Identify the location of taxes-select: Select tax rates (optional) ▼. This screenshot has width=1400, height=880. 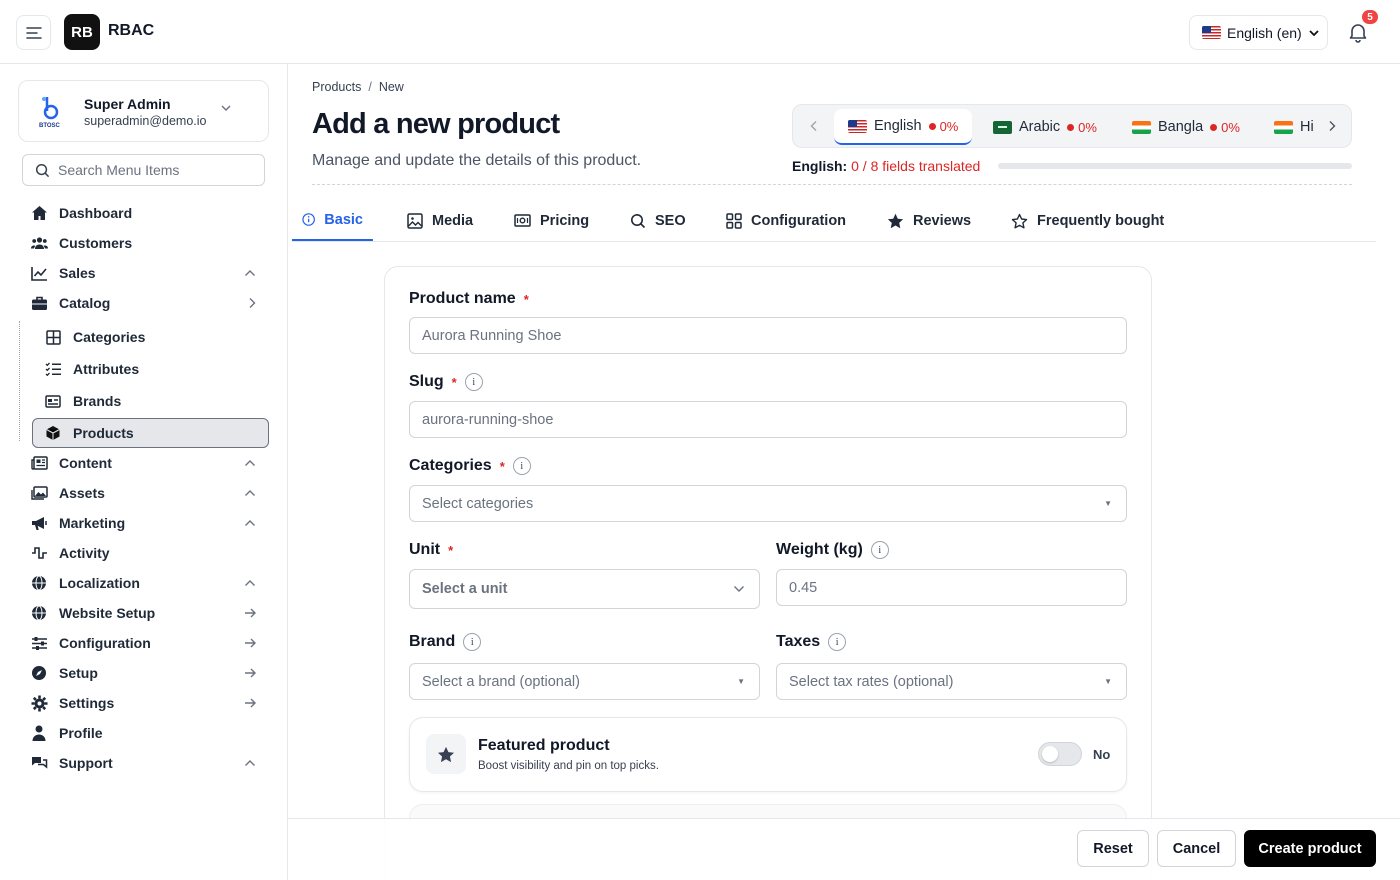
(951, 681).